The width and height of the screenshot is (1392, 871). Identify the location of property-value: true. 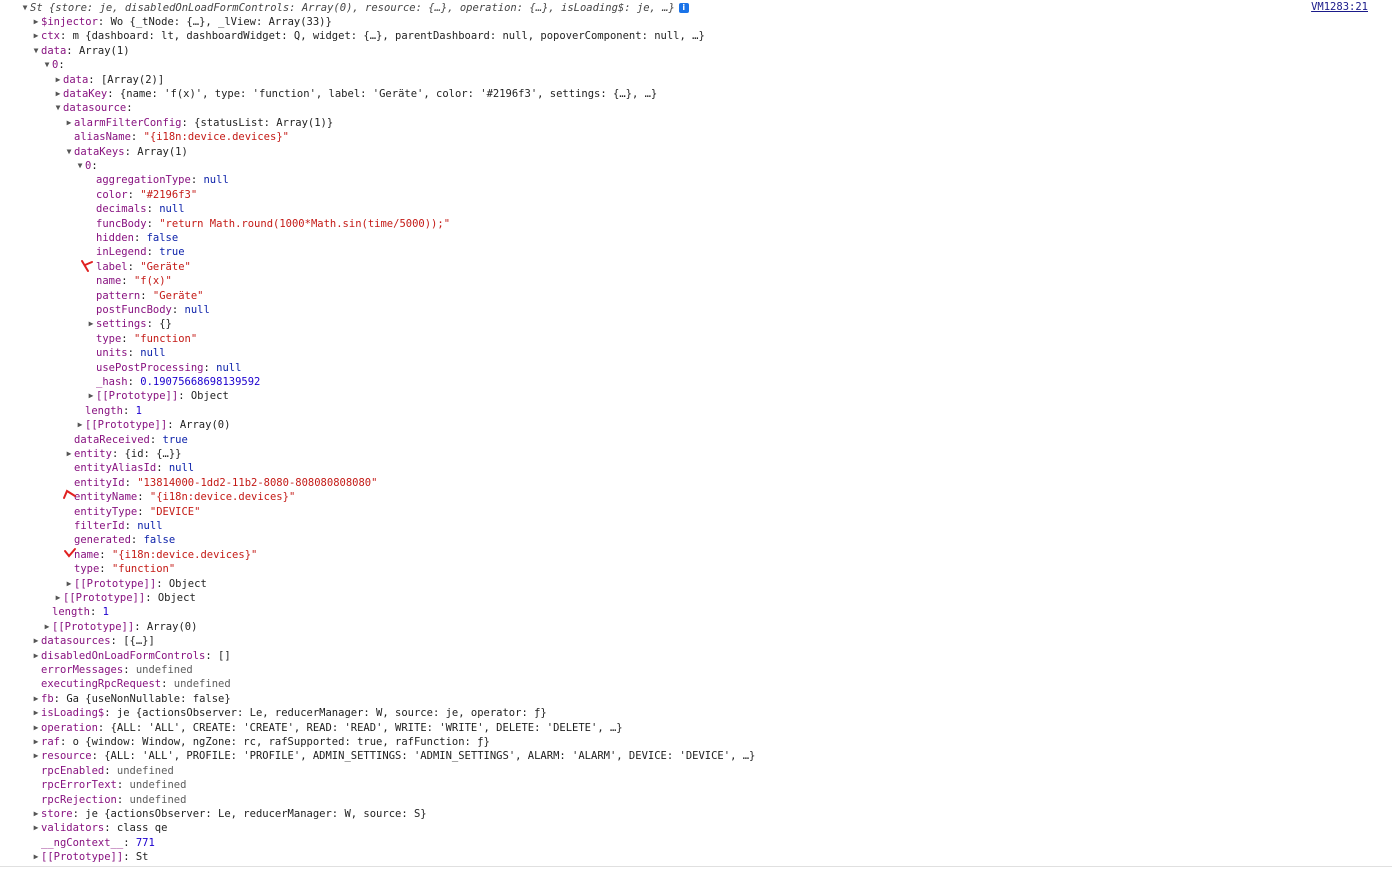
(172, 252).